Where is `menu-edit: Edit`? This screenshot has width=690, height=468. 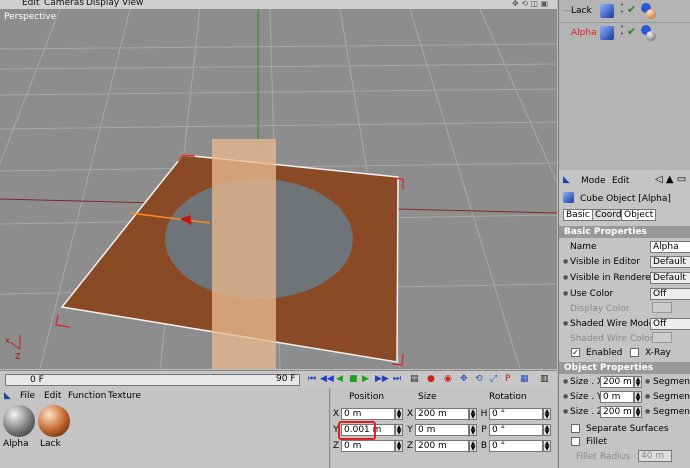
menu-edit: Edit is located at coordinates (30, 4).